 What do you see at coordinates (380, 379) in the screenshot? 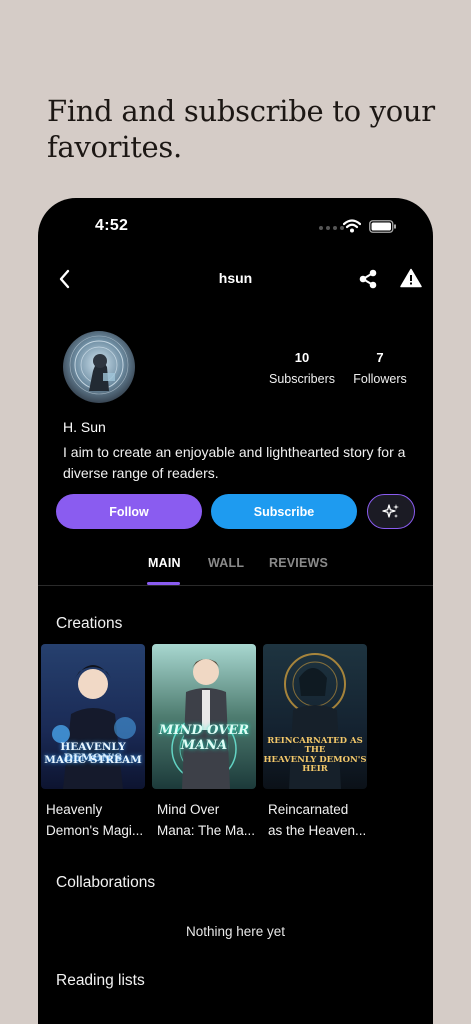
I see `followers-label: Followers` at bounding box center [380, 379].